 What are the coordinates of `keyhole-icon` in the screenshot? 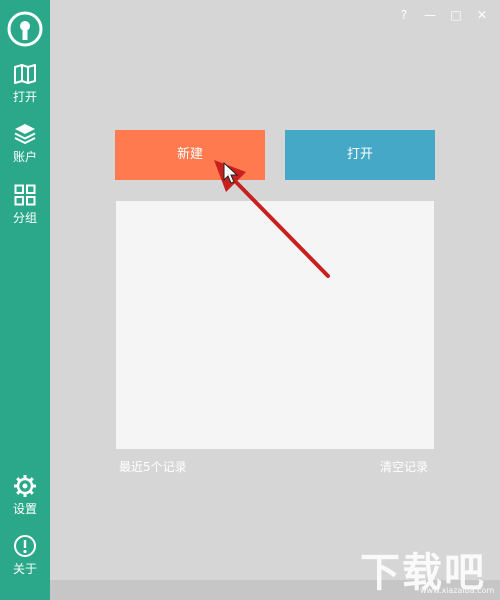 It's located at (25, 29).